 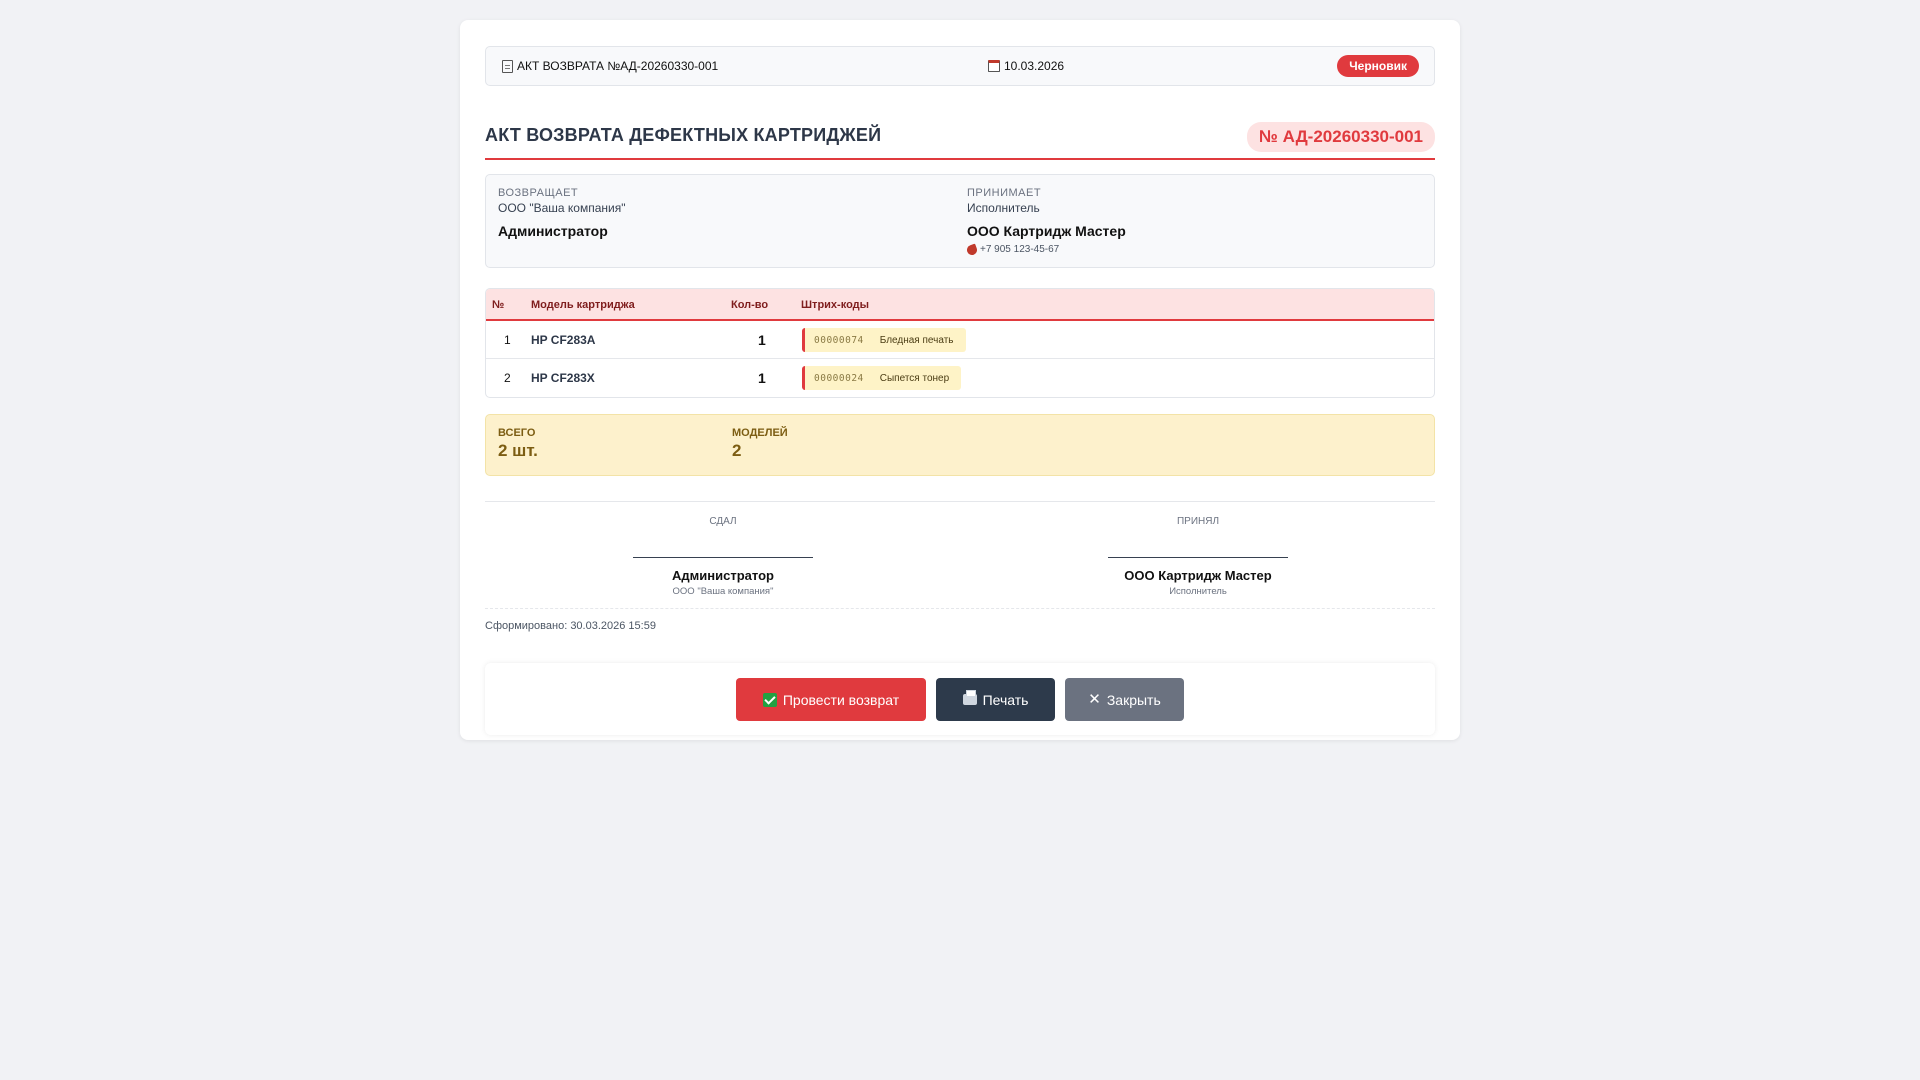 What do you see at coordinates (618, 66) in the screenshot?
I see `document-label-text: АКТ ВОЗВРАТА №АД-20260330-001` at bounding box center [618, 66].